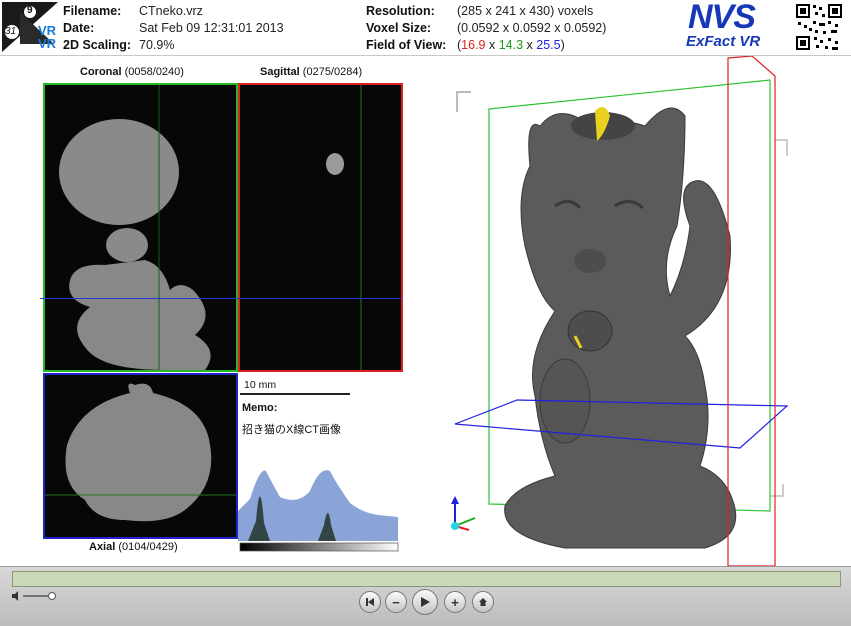 The width and height of the screenshot is (851, 626). Describe the element at coordinates (132, 72) in the screenshot. I see `coronal-title: Coronal (0058/0240)` at that location.